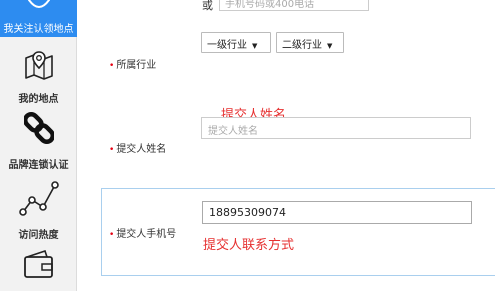 The width and height of the screenshot is (495, 291). What do you see at coordinates (38, 99) in the screenshot?
I see `sidebar-item-label: 我的地点` at bounding box center [38, 99].